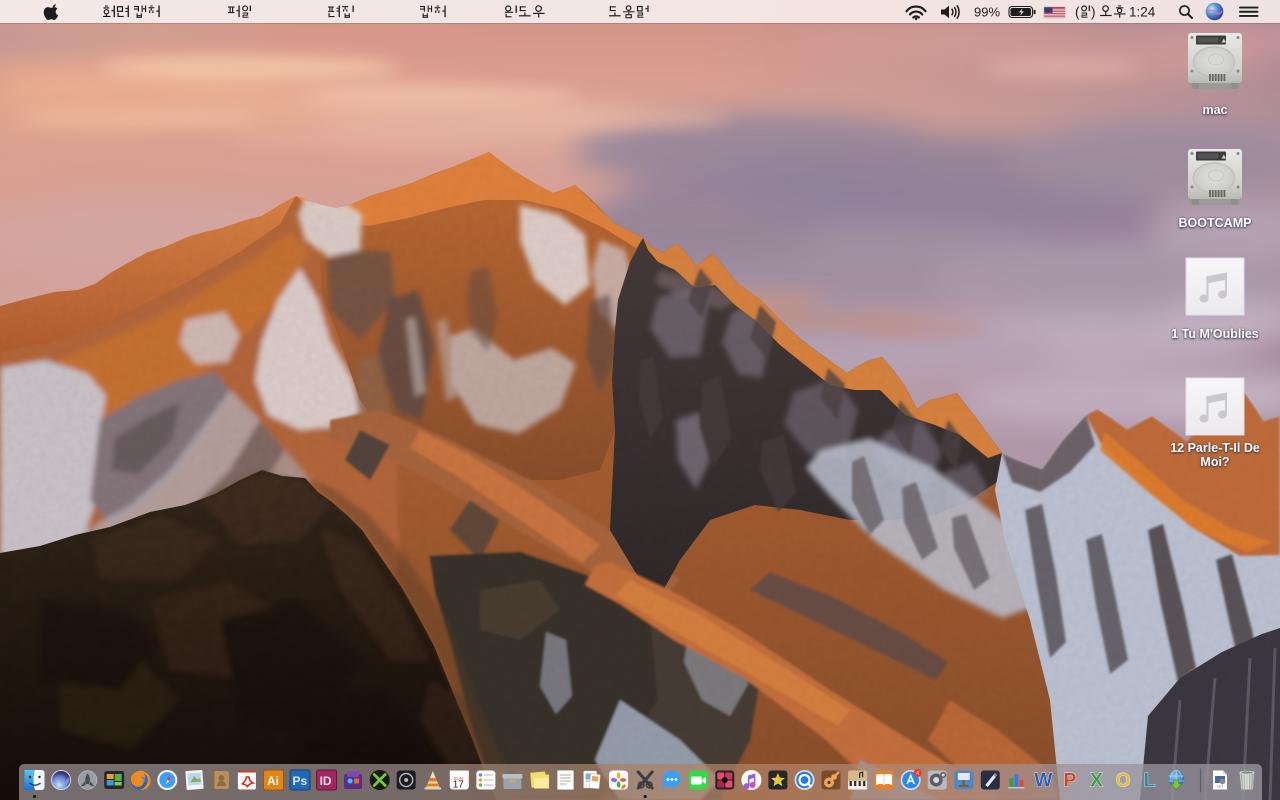 The image size is (1280, 800). I want to click on svg-text: P, so click(1070, 781).